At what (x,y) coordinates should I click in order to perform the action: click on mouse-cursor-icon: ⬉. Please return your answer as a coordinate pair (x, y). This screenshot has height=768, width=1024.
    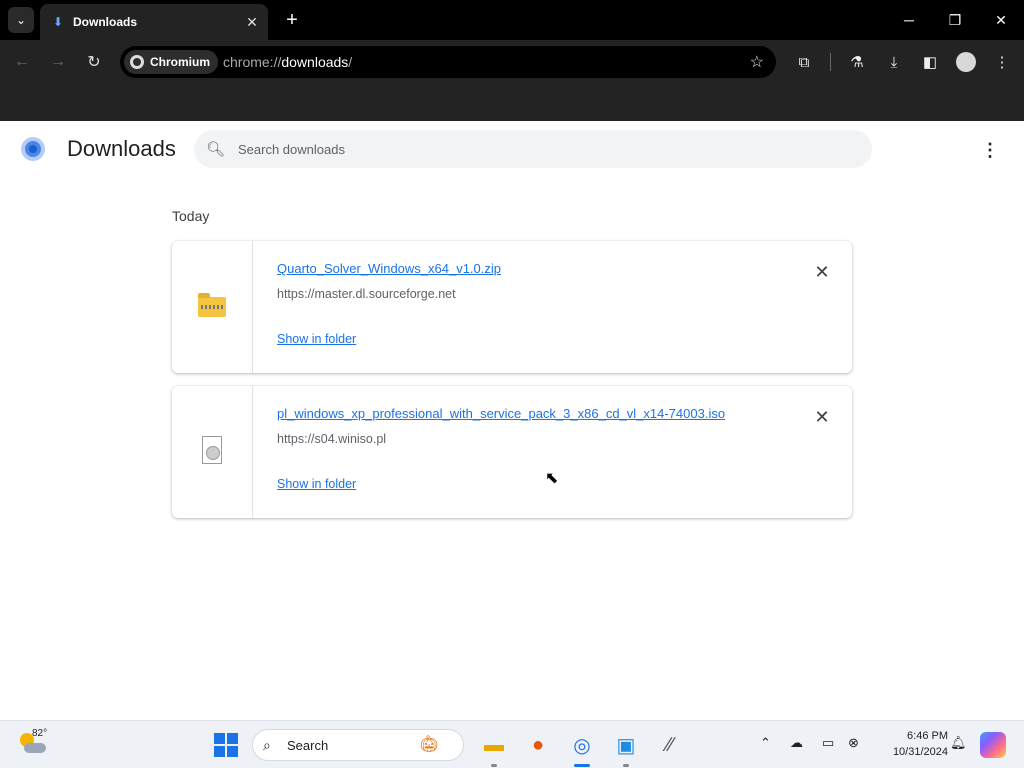
    Looking at the image, I should click on (552, 478).